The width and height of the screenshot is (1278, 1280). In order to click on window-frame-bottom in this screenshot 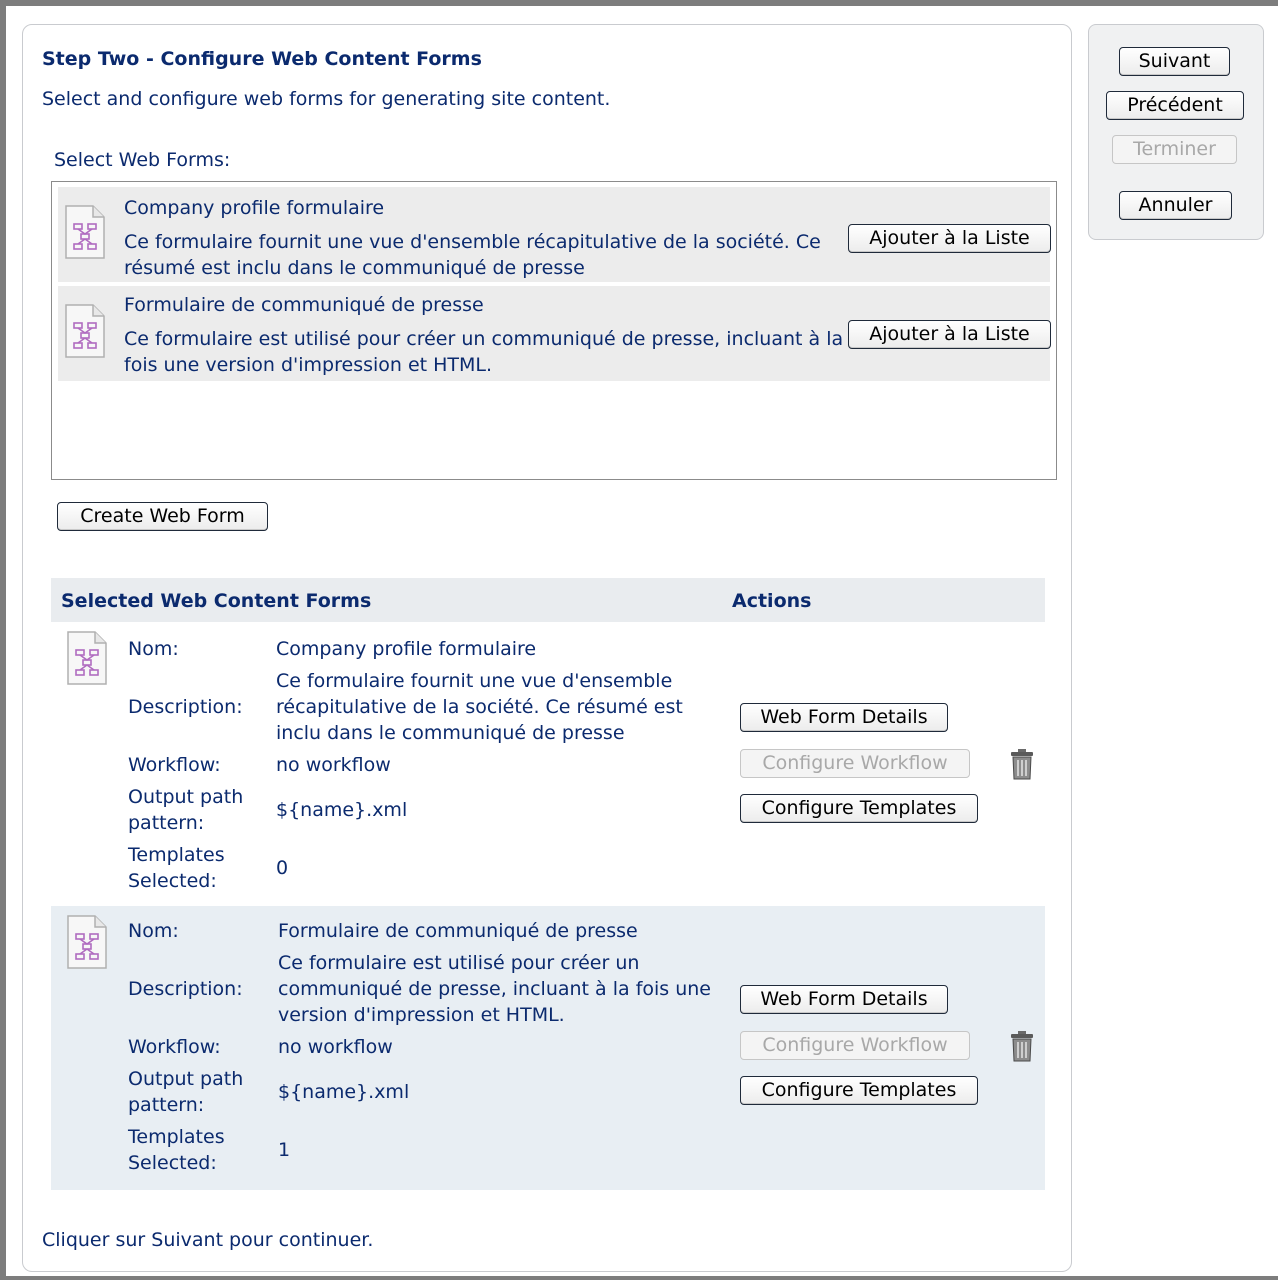, I will do `click(639, 1278)`.